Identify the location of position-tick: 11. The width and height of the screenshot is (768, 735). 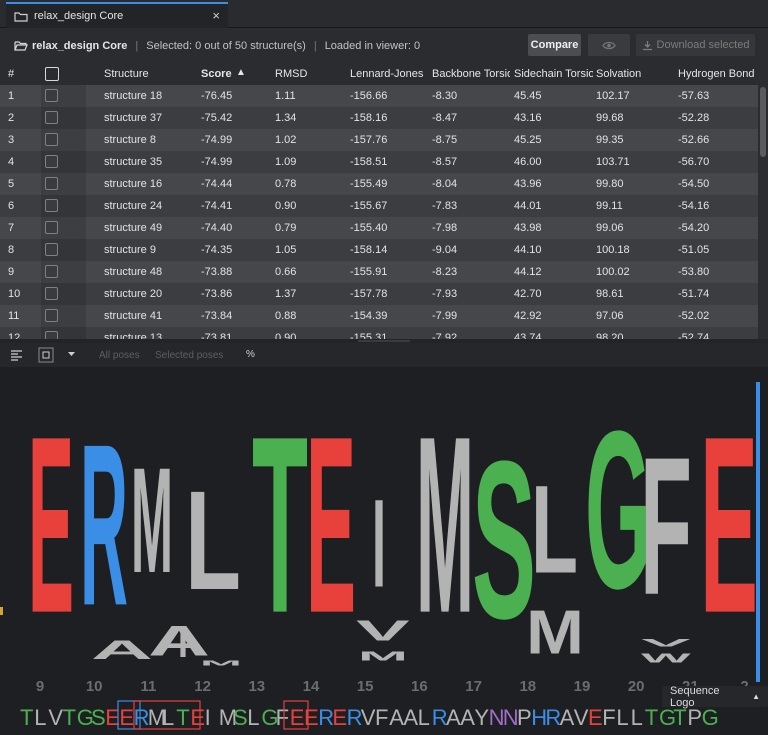
(148, 686).